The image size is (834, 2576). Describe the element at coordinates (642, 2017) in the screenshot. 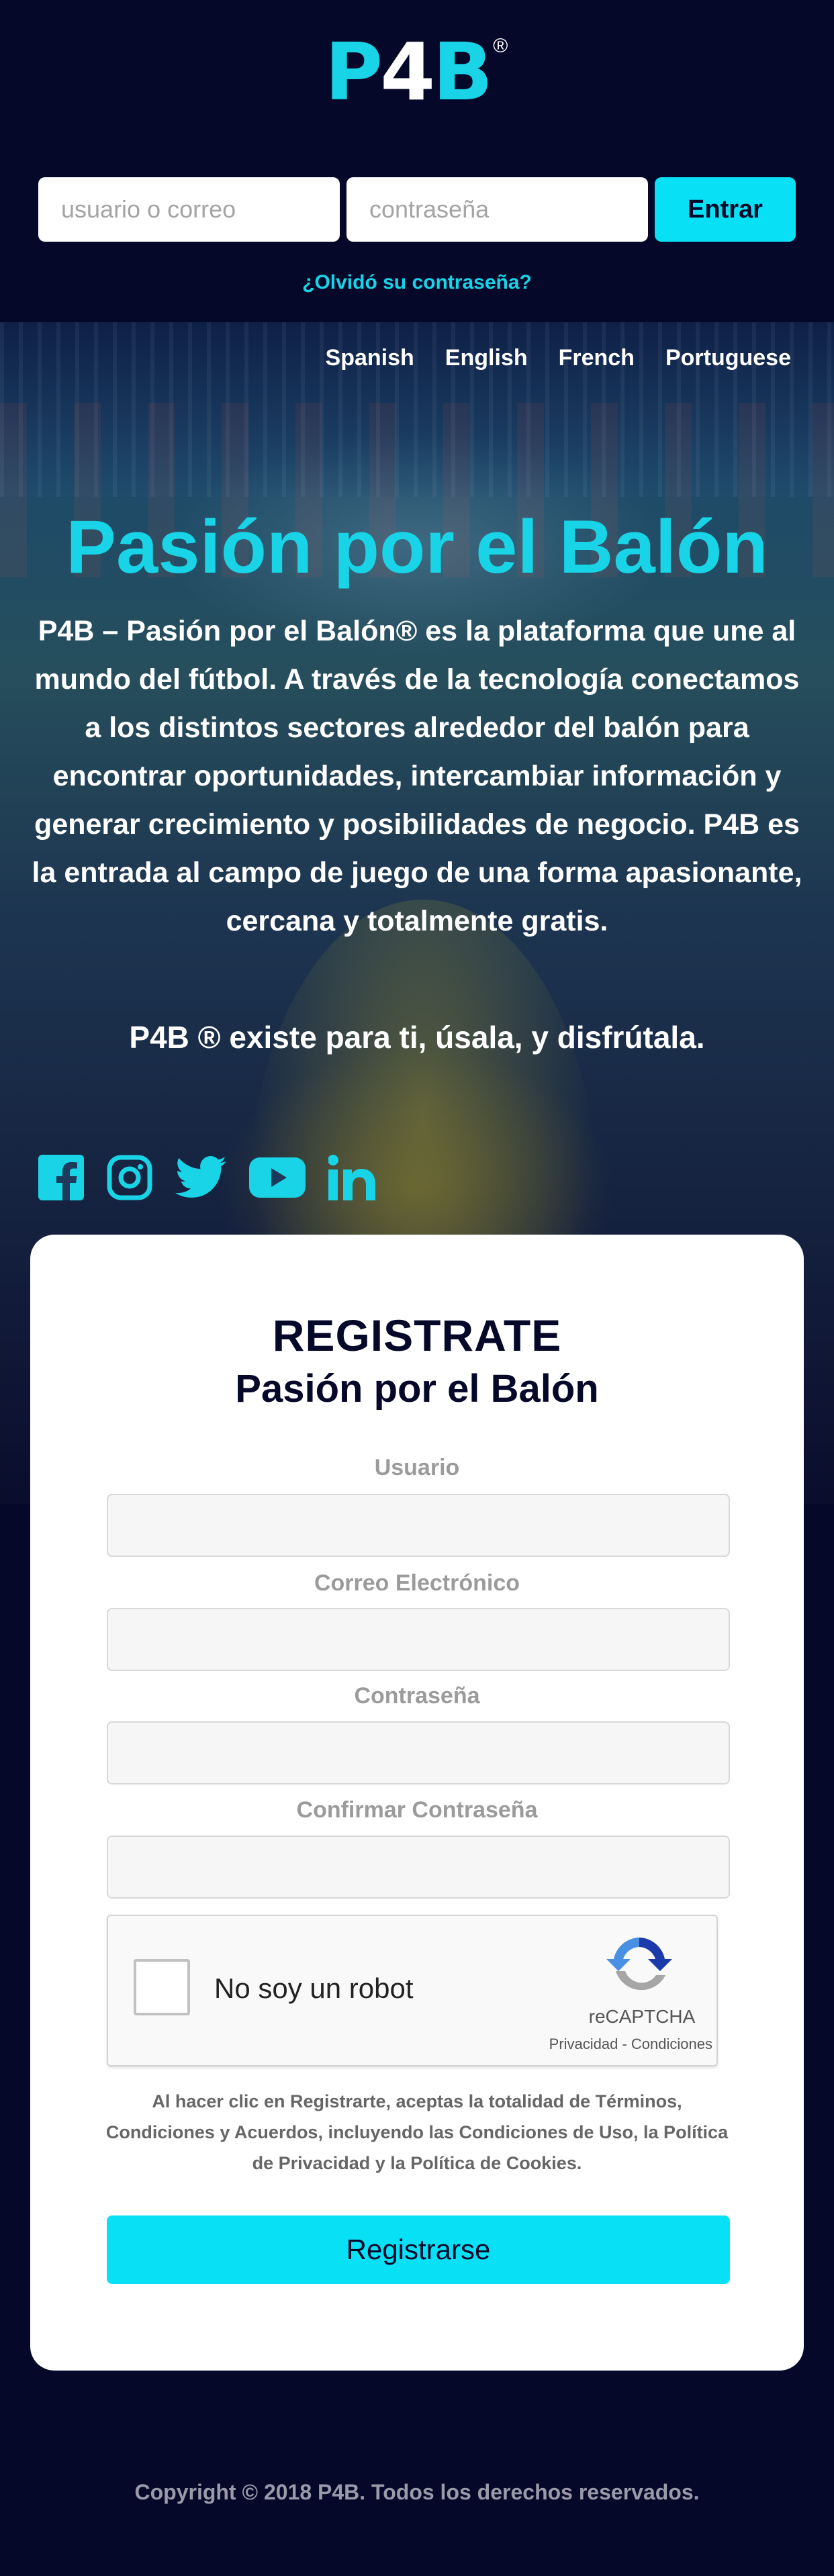

I see `recaptcha-brand: reCAPTCHA` at that location.